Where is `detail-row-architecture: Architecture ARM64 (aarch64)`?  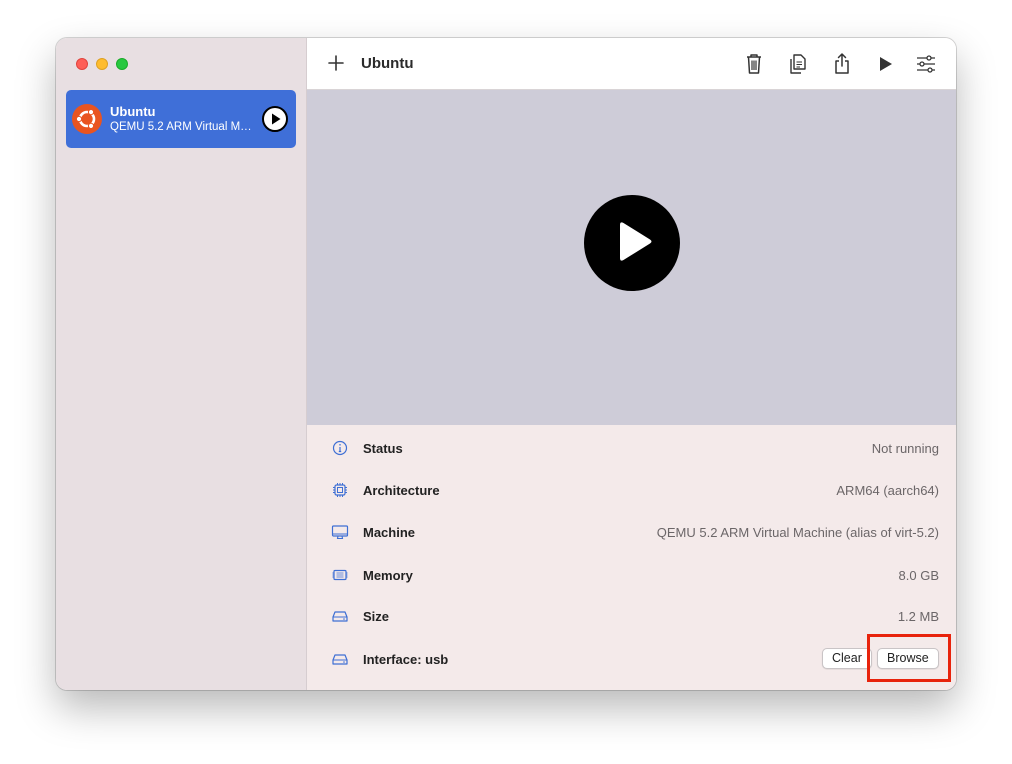 detail-row-architecture: Architecture ARM64 (aarch64) is located at coordinates (631, 490).